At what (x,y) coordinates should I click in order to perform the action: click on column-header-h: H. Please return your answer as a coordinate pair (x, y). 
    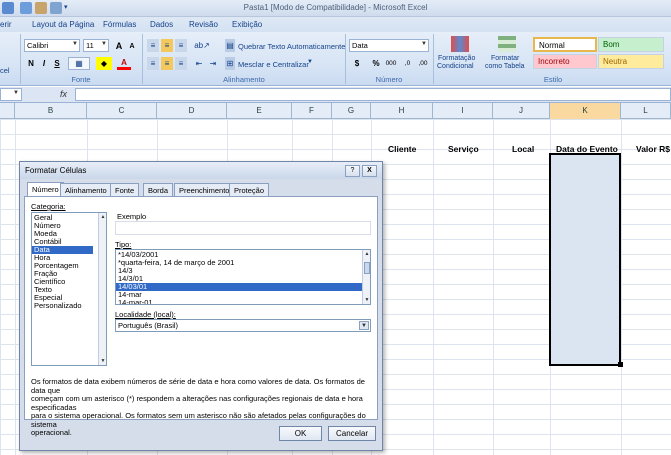
    Looking at the image, I should click on (402, 111).